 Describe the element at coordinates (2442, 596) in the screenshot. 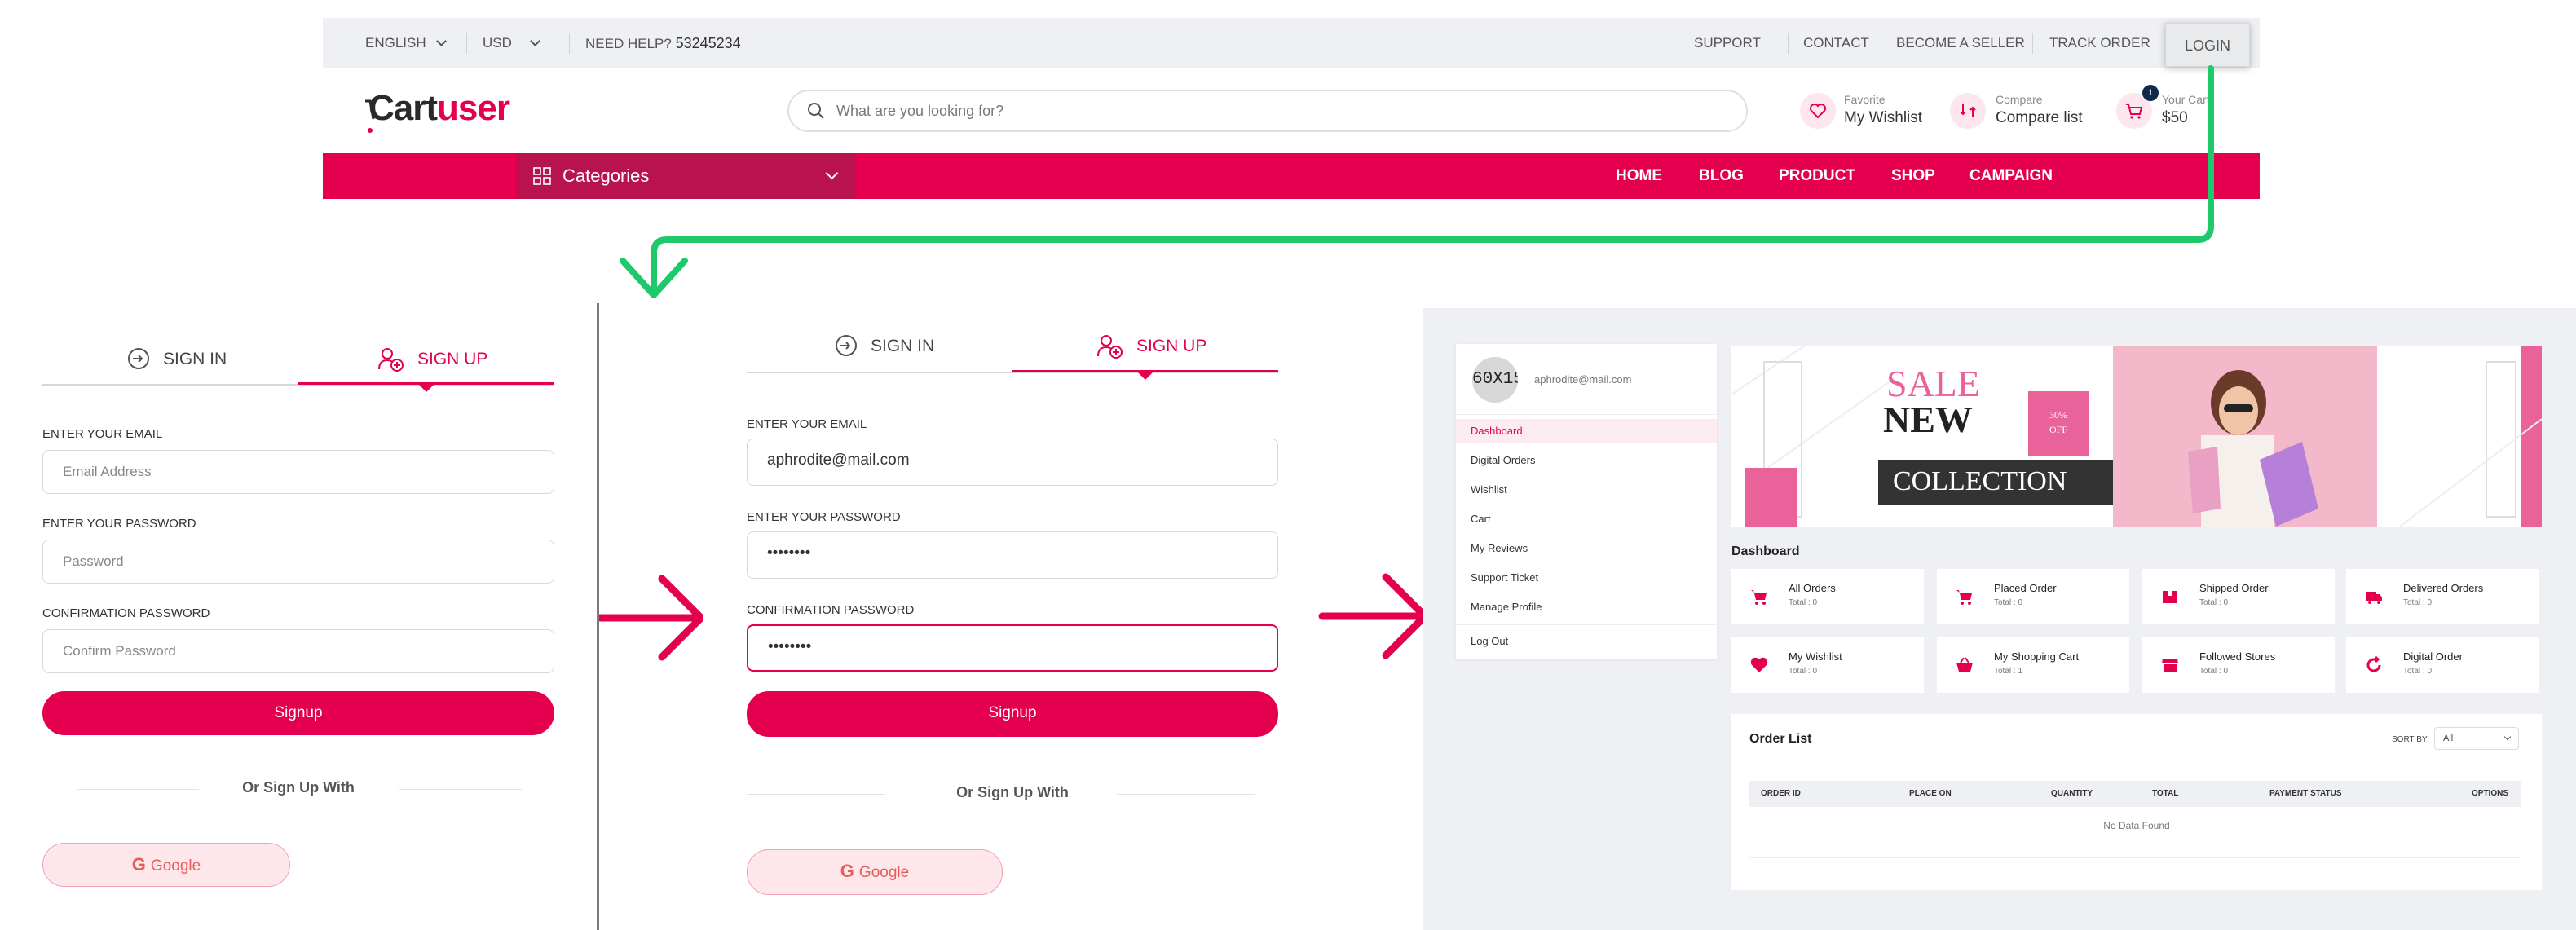

I see `stat-card-delivered-orders: Delivered Orders Total : 0` at that location.